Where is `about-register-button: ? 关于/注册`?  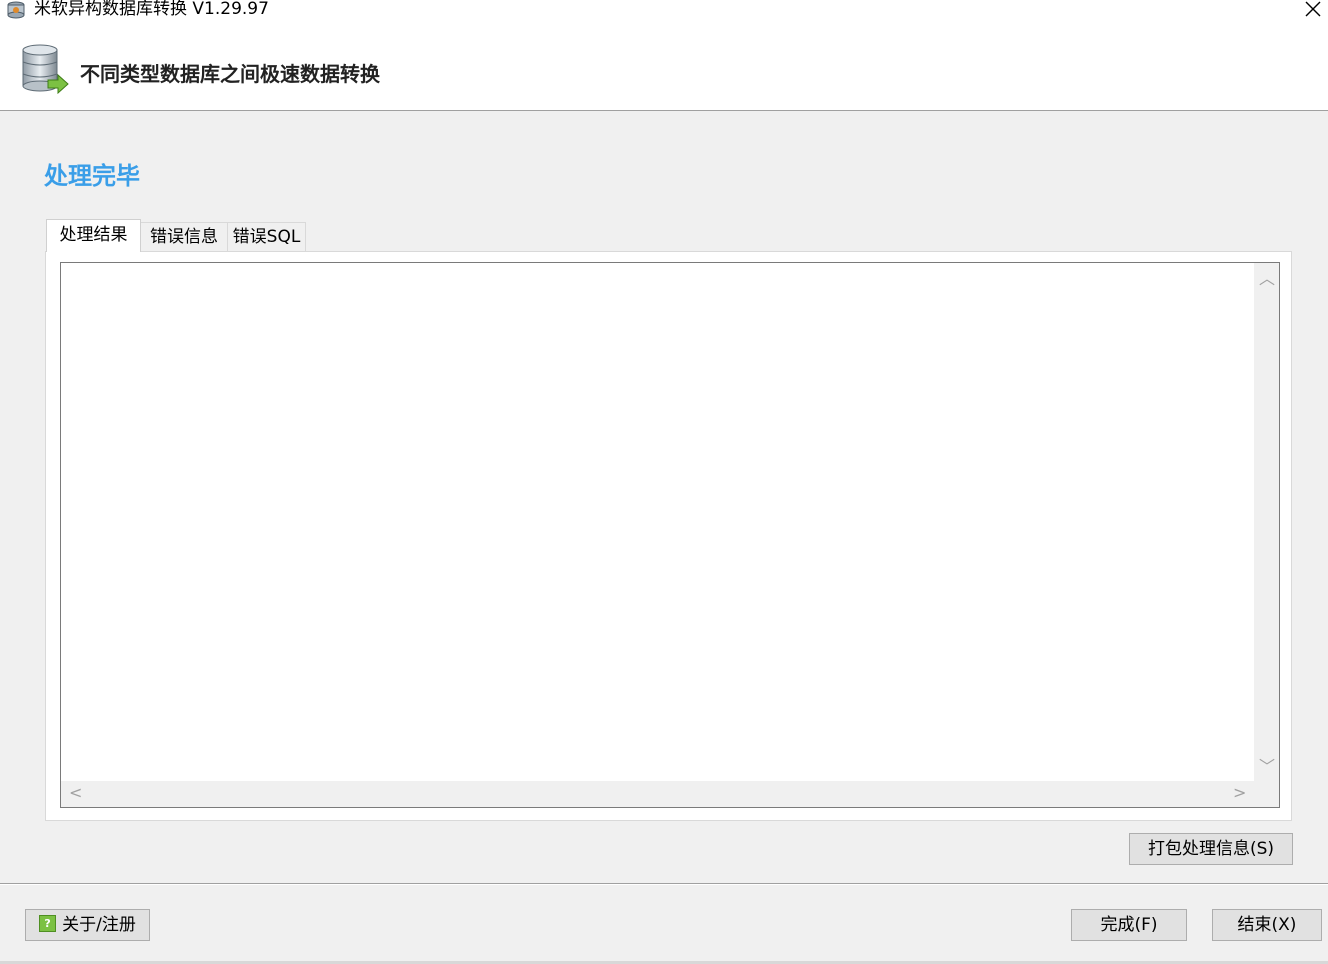 about-register-button: ? 关于/注册 is located at coordinates (87, 925).